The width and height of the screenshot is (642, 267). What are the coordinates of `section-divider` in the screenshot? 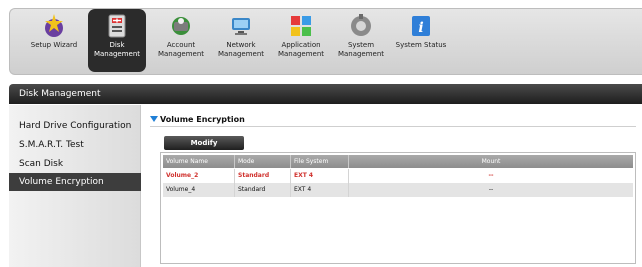 It's located at (393, 126).